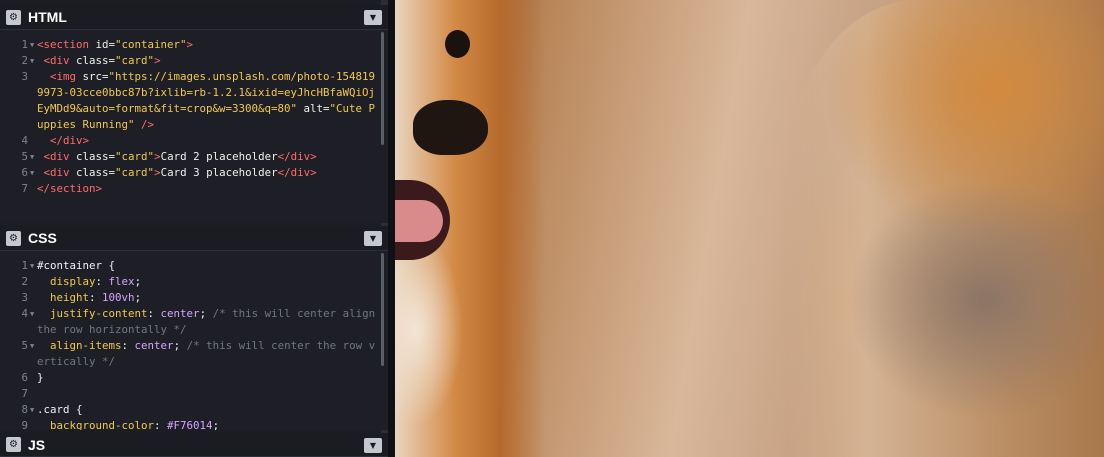 The image size is (1104, 457). What do you see at coordinates (24, 188) in the screenshot?
I see `line-number: 7` at bounding box center [24, 188].